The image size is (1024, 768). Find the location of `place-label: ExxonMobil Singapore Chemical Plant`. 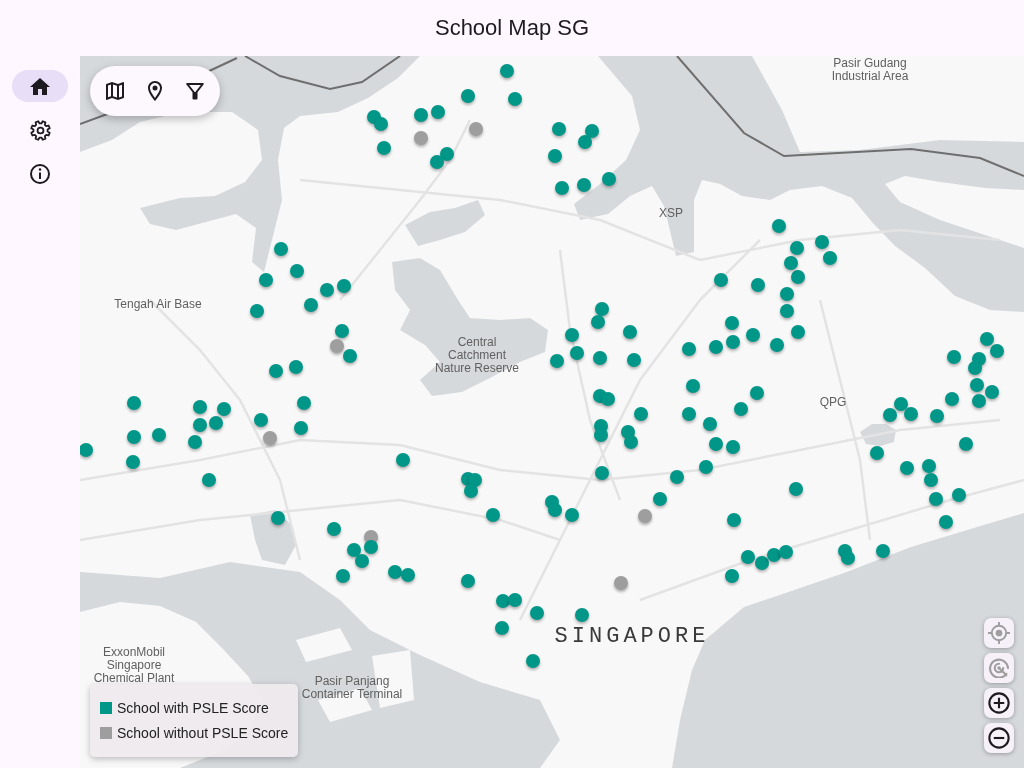

place-label: ExxonMobil Singapore Chemical Plant is located at coordinates (134, 665).